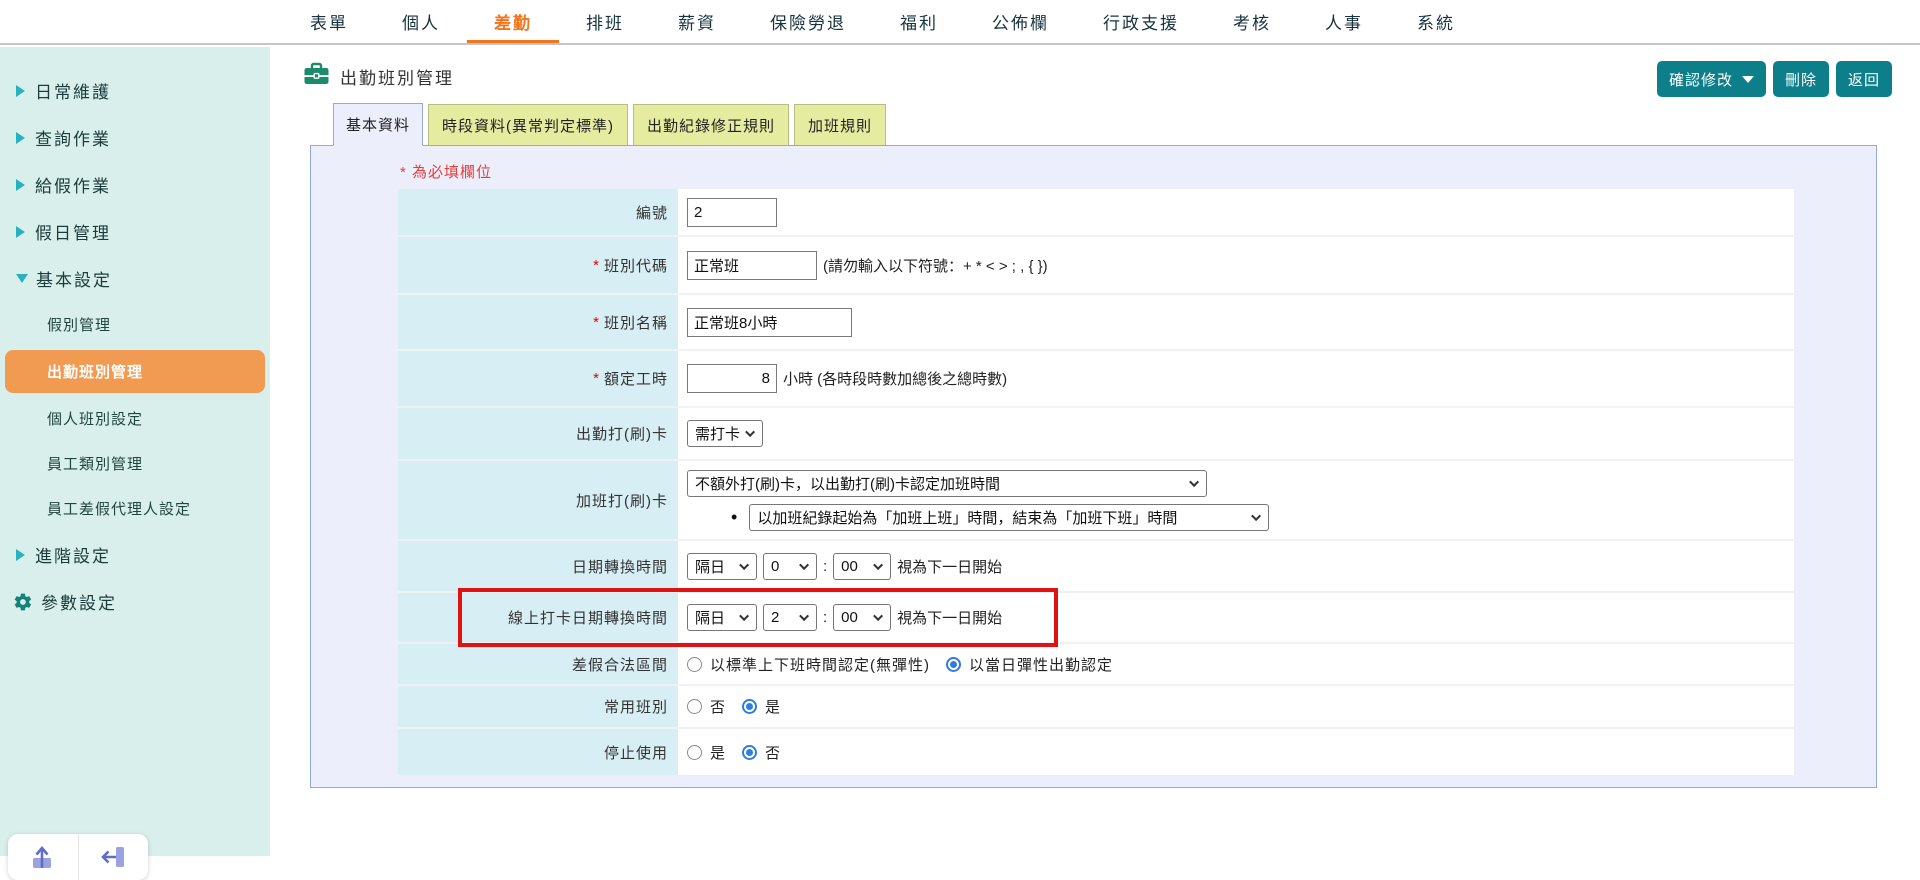 The width and height of the screenshot is (1920, 880). What do you see at coordinates (750, 752) in the screenshot?
I see `radio-stop-no` at bounding box center [750, 752].